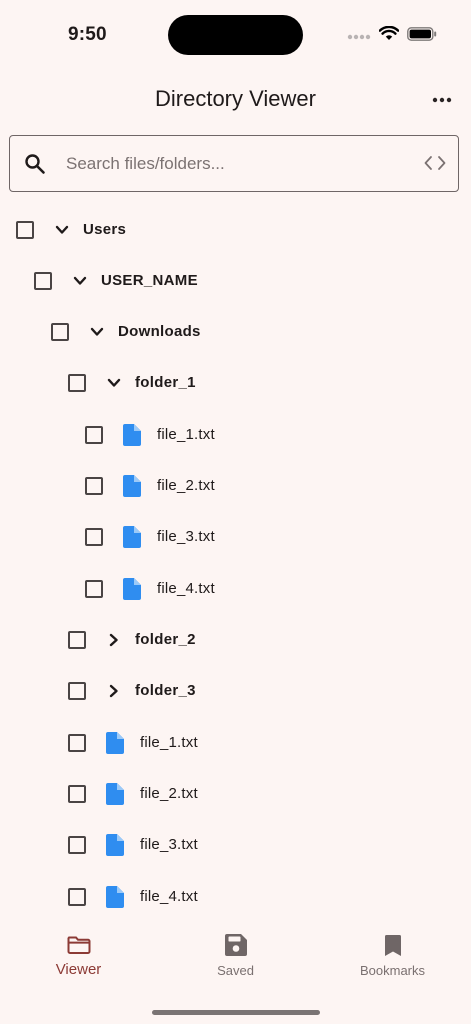  What do you see at coordinates (87, 34) in the screenshot?
I see `status-time: 9:50` at bounding box center [87, 34].